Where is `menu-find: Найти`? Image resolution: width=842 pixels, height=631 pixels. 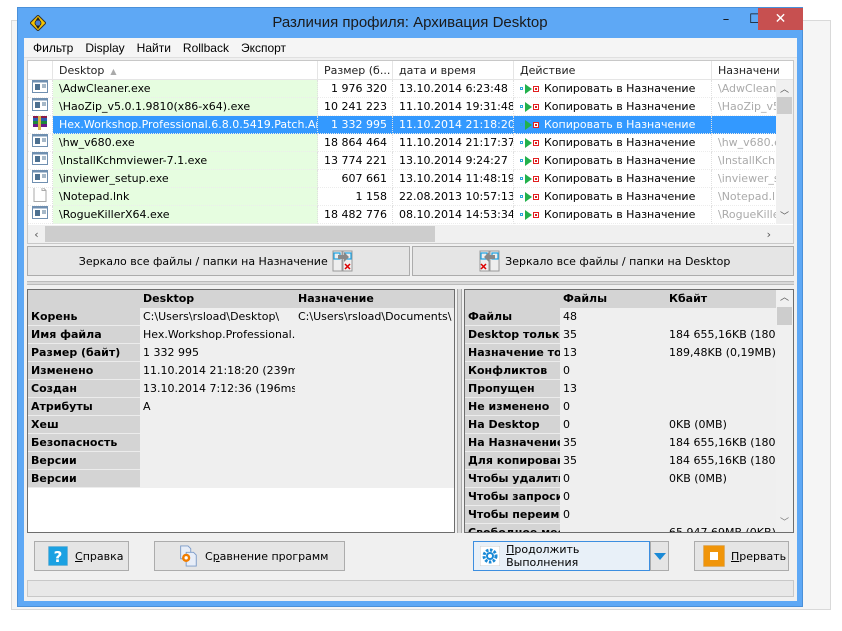 menu-find: Найти is located at coordinates (154, 48).